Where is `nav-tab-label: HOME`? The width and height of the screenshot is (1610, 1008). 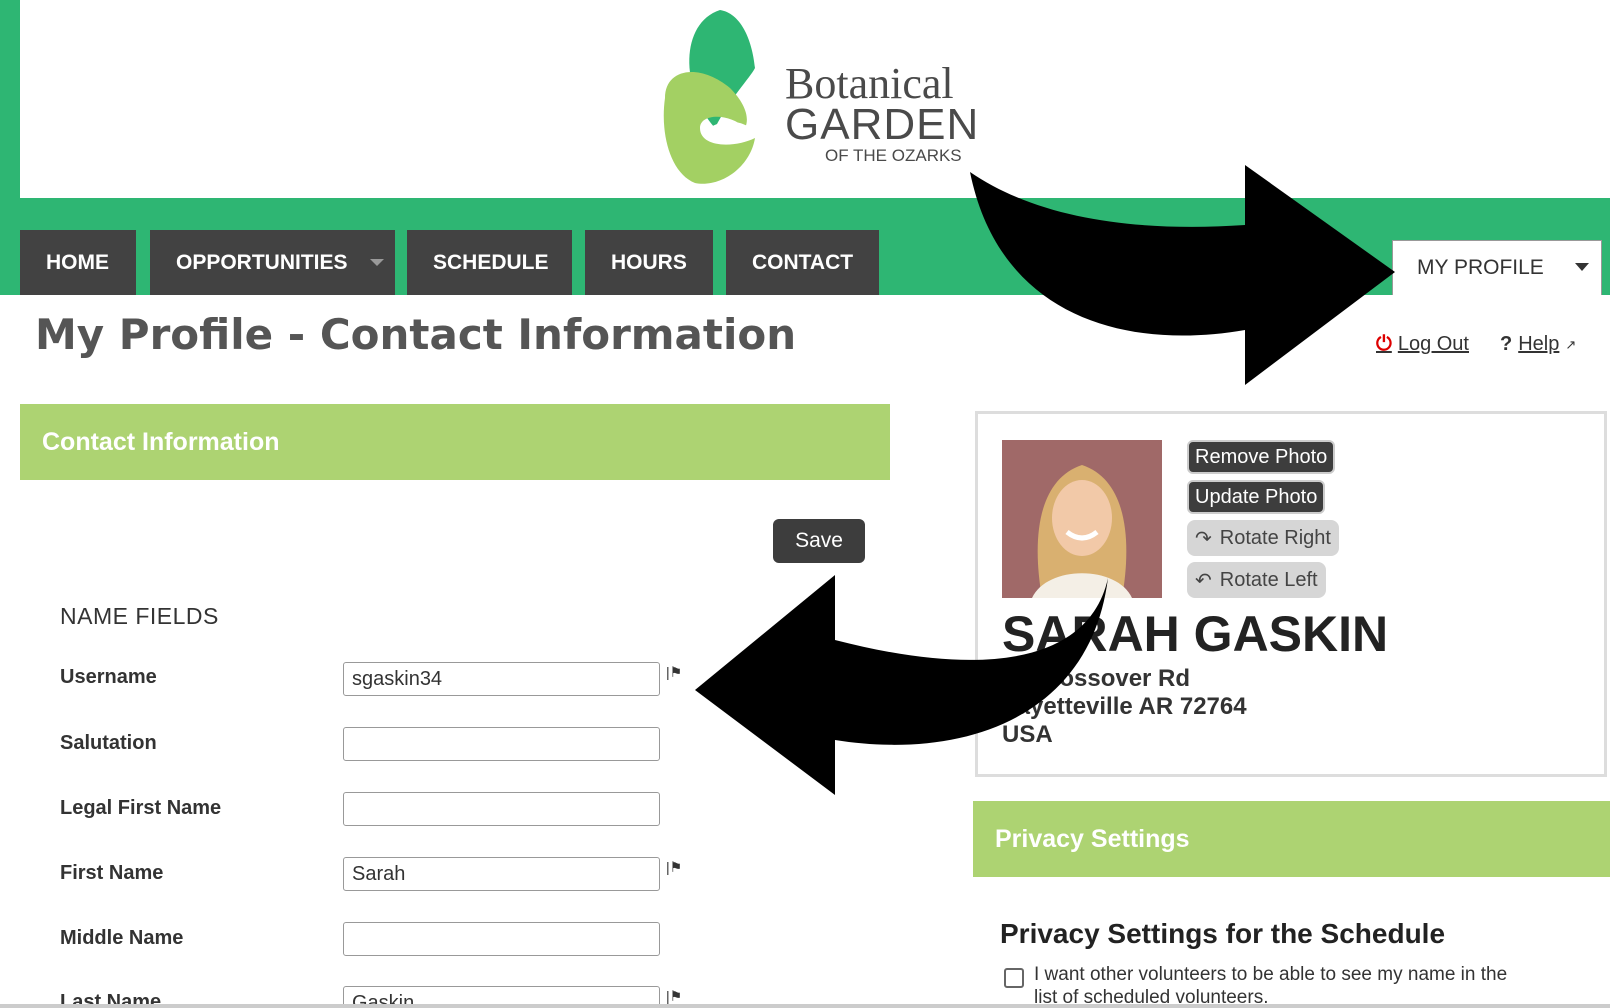 nav-tab-label: HOME is located at coordinates (77, 262).